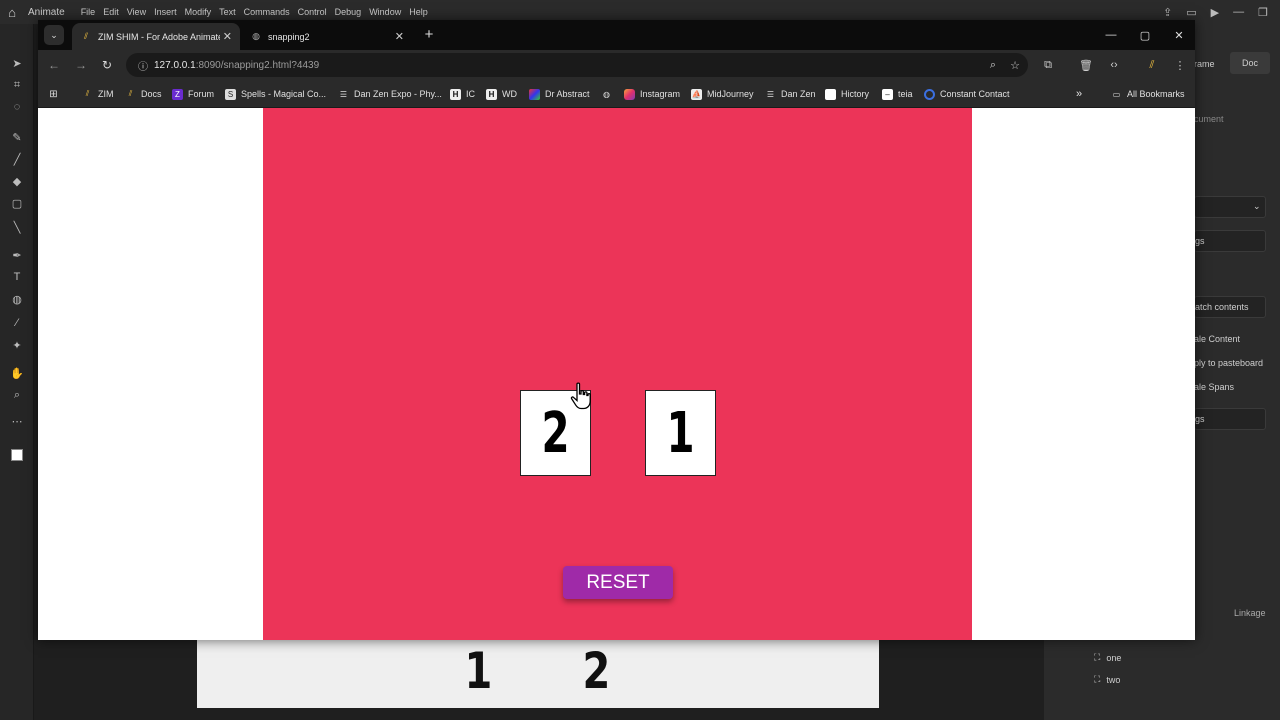 This screenshot has width=1280, height=720. What do you see at coordinates (107, 65) in the screenshot?
I see `reload-icon: ↻` at bounding box center [107, 65].